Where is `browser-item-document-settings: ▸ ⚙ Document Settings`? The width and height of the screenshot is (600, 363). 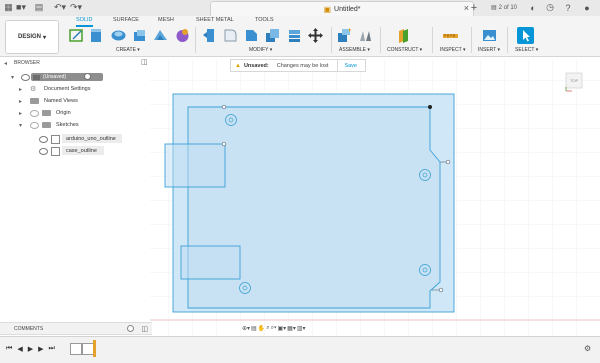
browser-item-document-settings: ▸ ⚙ Document Settings is located at coordinates (75, 89).